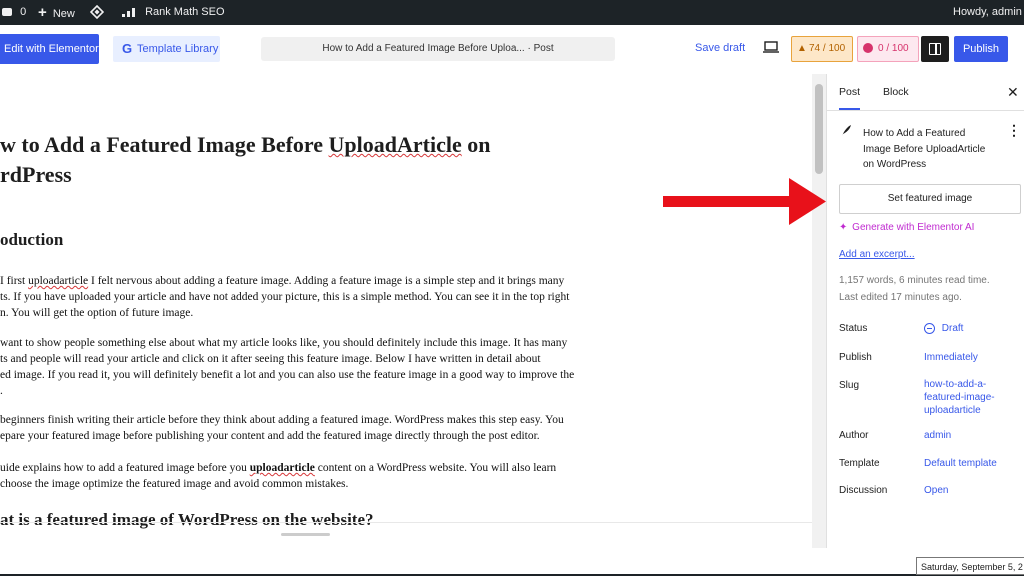 This screenshot has height=576, width=1024. Describe the element at coordinates (164, 144) in the screenshot. I see `title-text: w to Add a Featured Image Before` at that location.